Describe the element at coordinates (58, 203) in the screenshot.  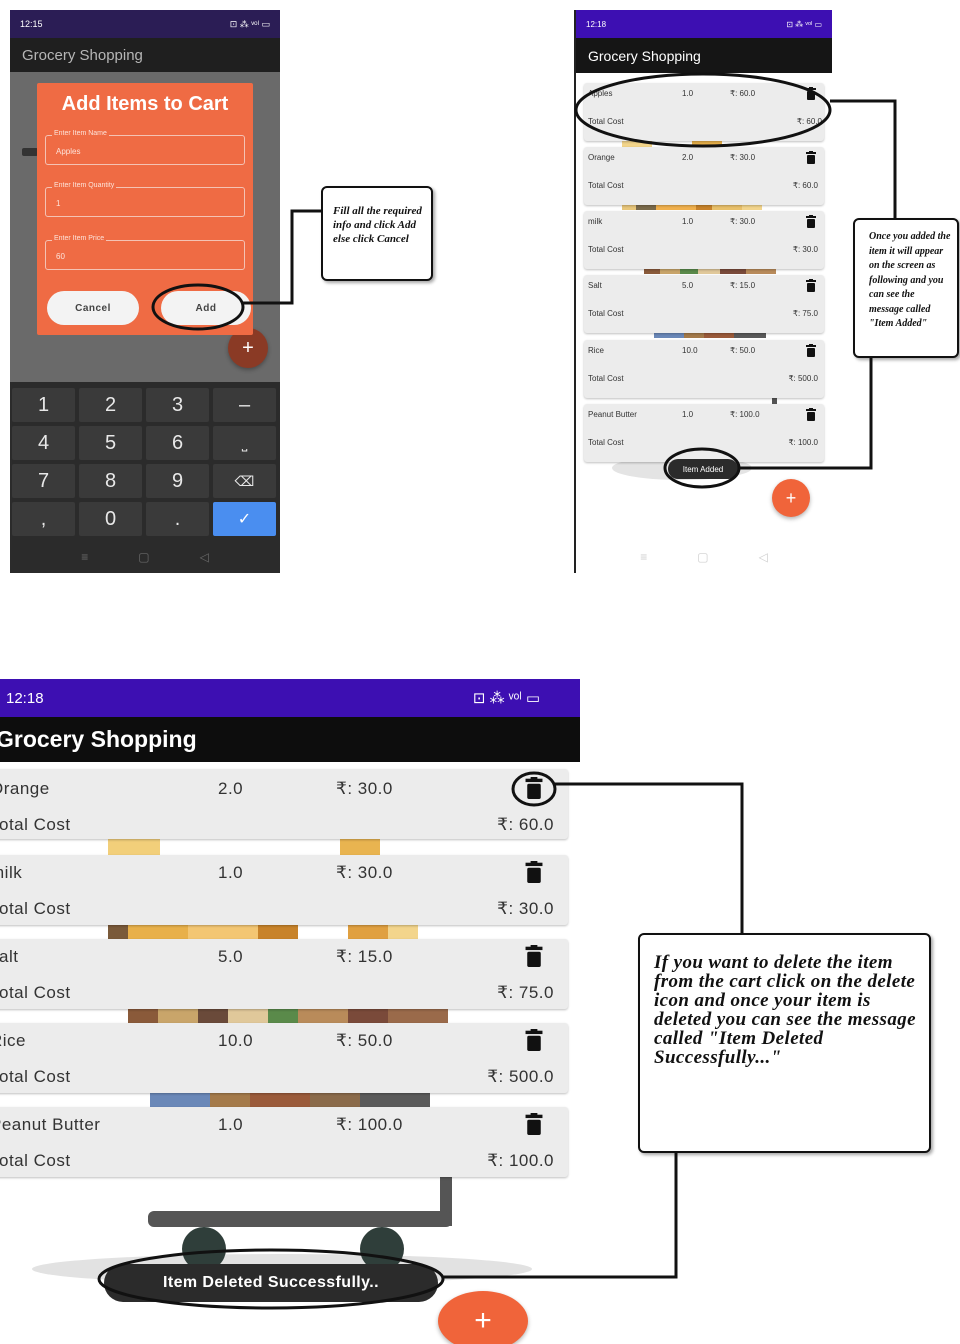
I see `field-value: 1` at that location.